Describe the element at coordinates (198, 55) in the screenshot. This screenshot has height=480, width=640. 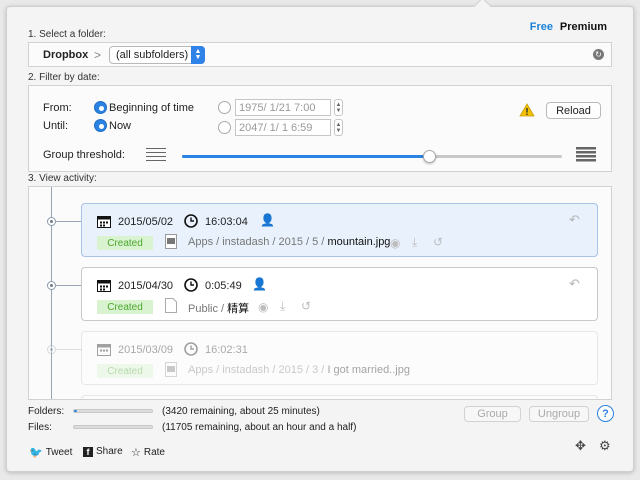
I see `chevron-updown-icon: ▲ ▼` at that location.